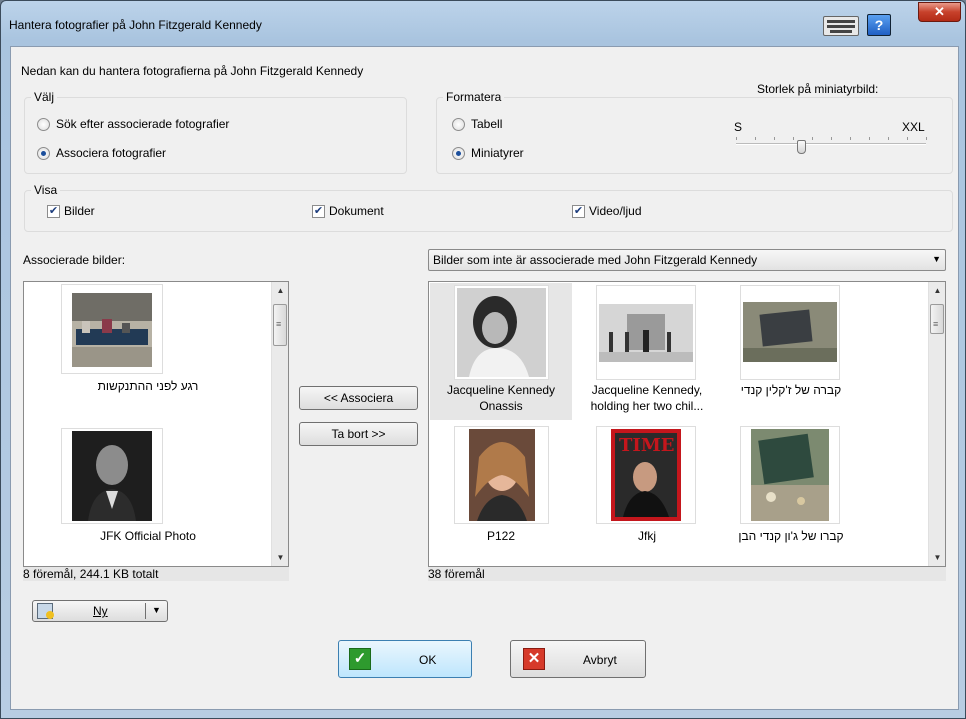 This screenshot has height=719, width=966. Describe the element at coordinates (646, 445) in the screenshot. I see `svg-text: TIME` at that location.